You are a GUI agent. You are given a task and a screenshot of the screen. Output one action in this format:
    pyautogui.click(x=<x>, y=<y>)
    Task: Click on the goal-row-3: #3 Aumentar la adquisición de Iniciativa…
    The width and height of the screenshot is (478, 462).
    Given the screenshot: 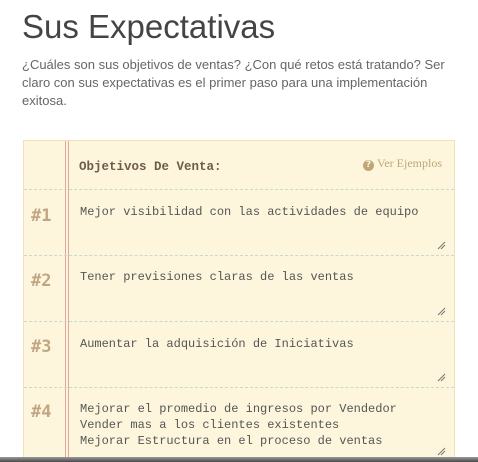 What is the action you would take?
    pyautogui.click(x=239, y=354)
    